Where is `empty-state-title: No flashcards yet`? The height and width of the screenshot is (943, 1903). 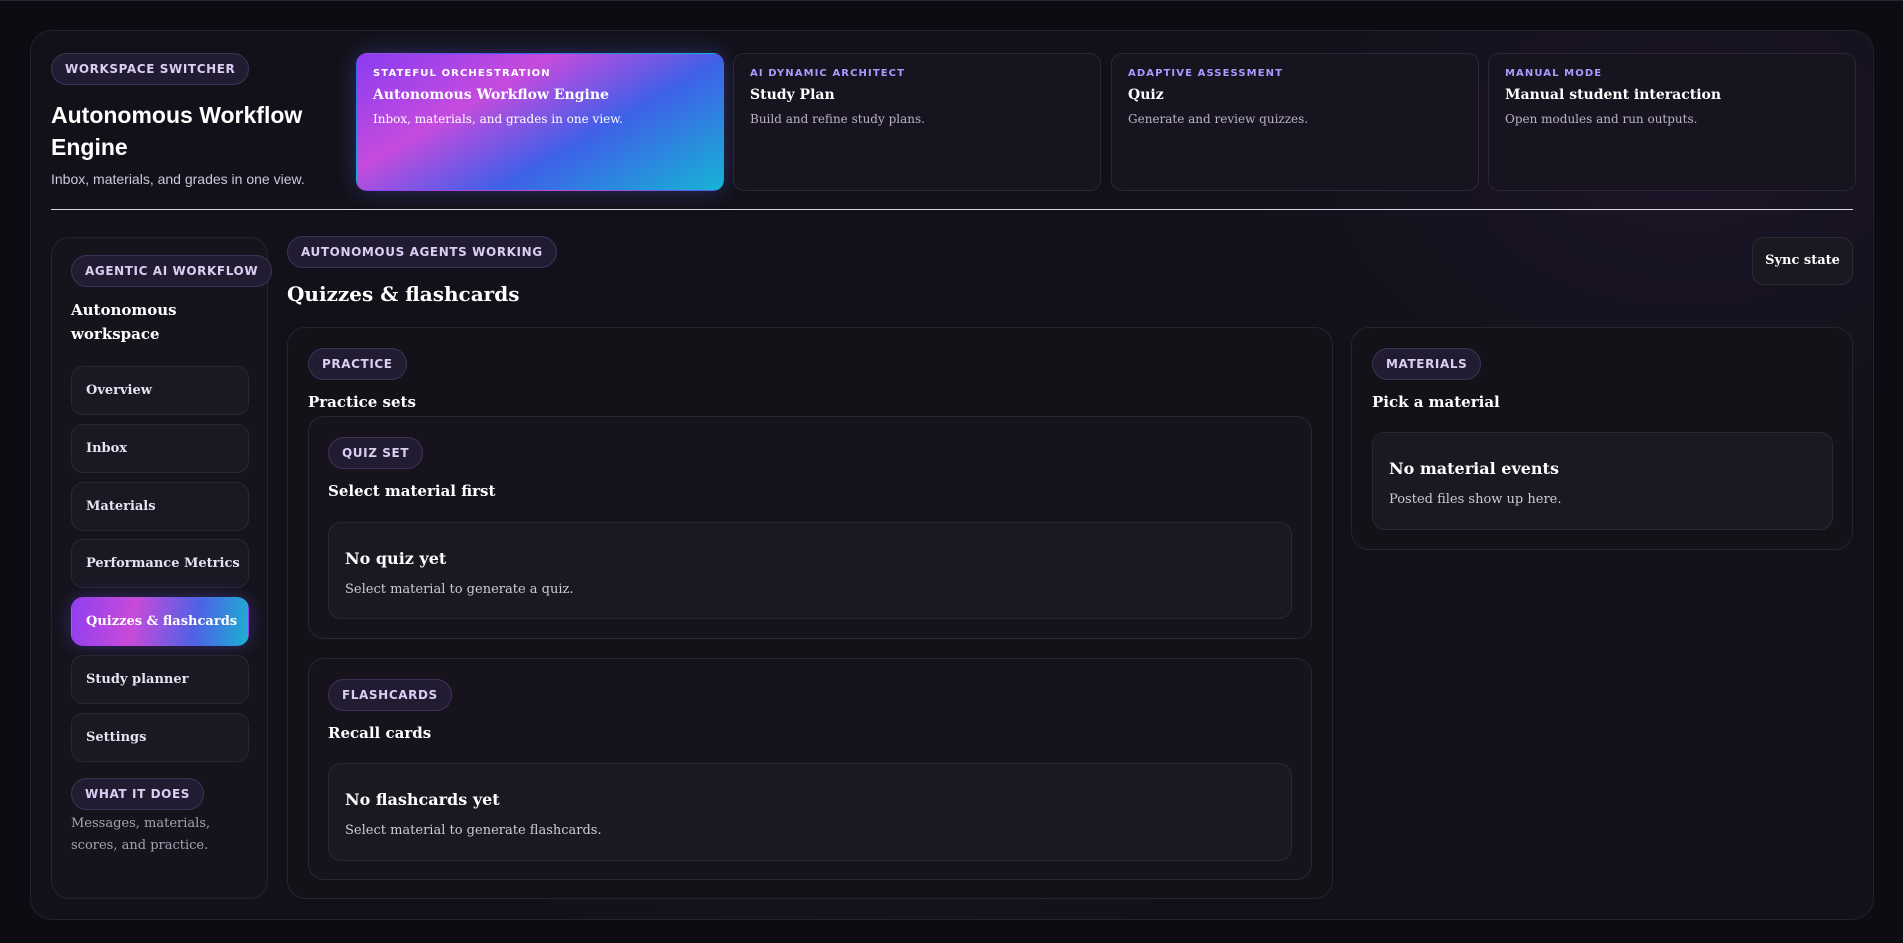
empty-state-title: No flashcards yet is located at coordinates (422, 799).